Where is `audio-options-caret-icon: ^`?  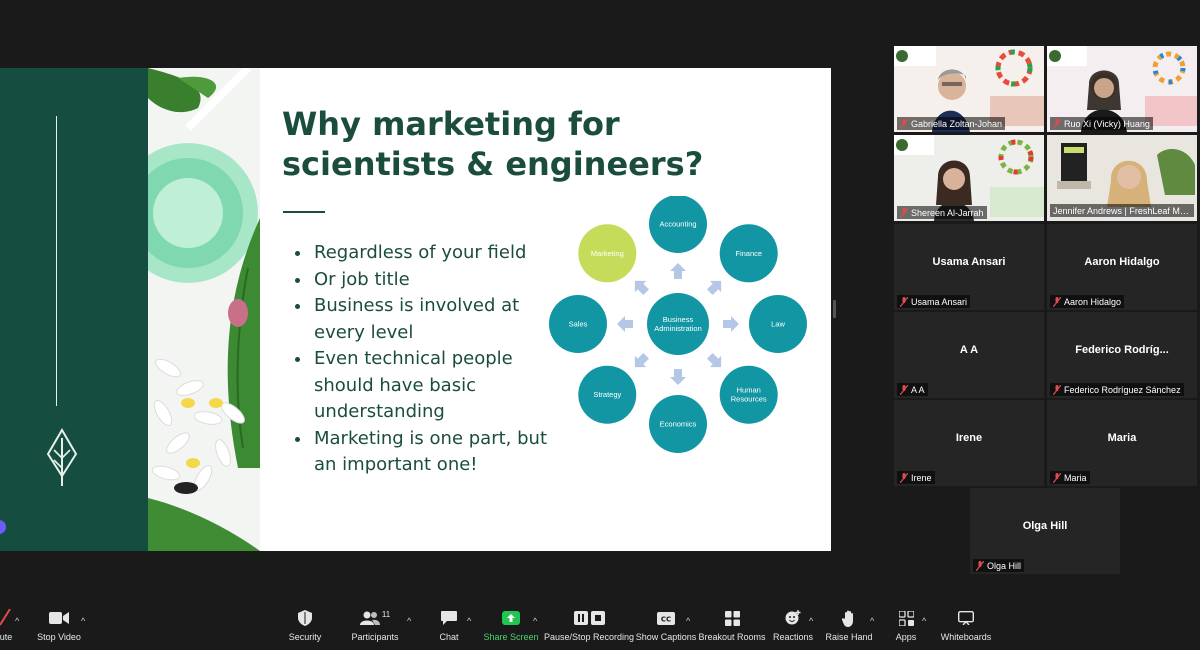 audio-options-caret-icon: ^ is located at coordinates (17, 621).